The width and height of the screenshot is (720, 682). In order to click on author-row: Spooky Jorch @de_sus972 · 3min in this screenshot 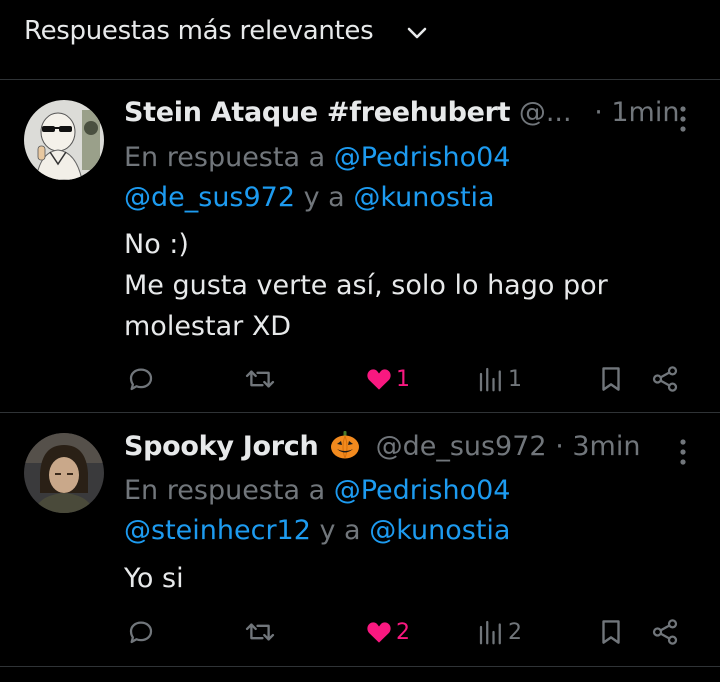, I will do `click(407, 450)`.